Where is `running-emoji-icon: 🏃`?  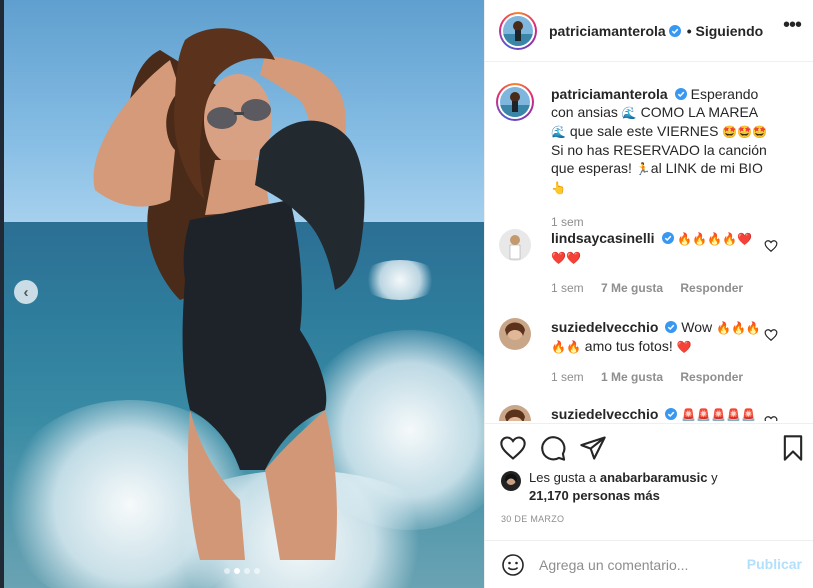 running-emoji-icon: 🏃 is located at coordinates (643, 169).